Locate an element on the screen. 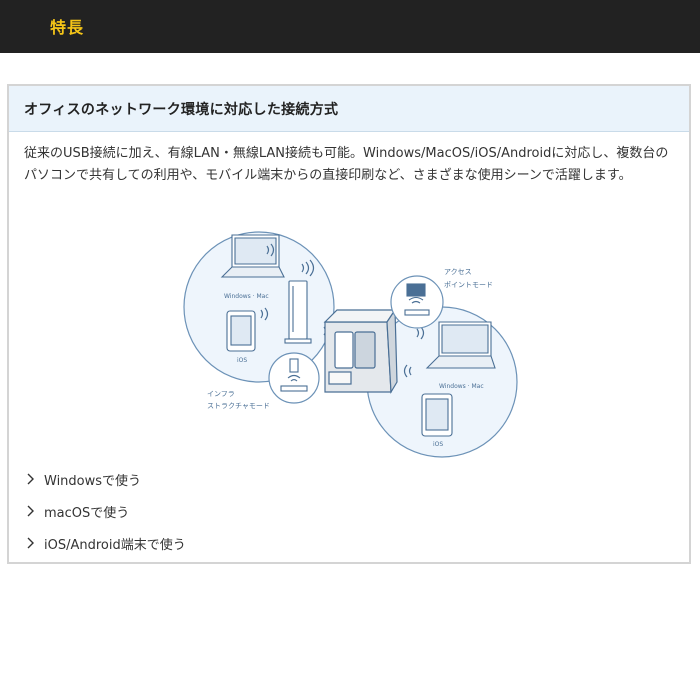  windows-mac-label-left: Windows · Mac is located at coordinates (246, 296).